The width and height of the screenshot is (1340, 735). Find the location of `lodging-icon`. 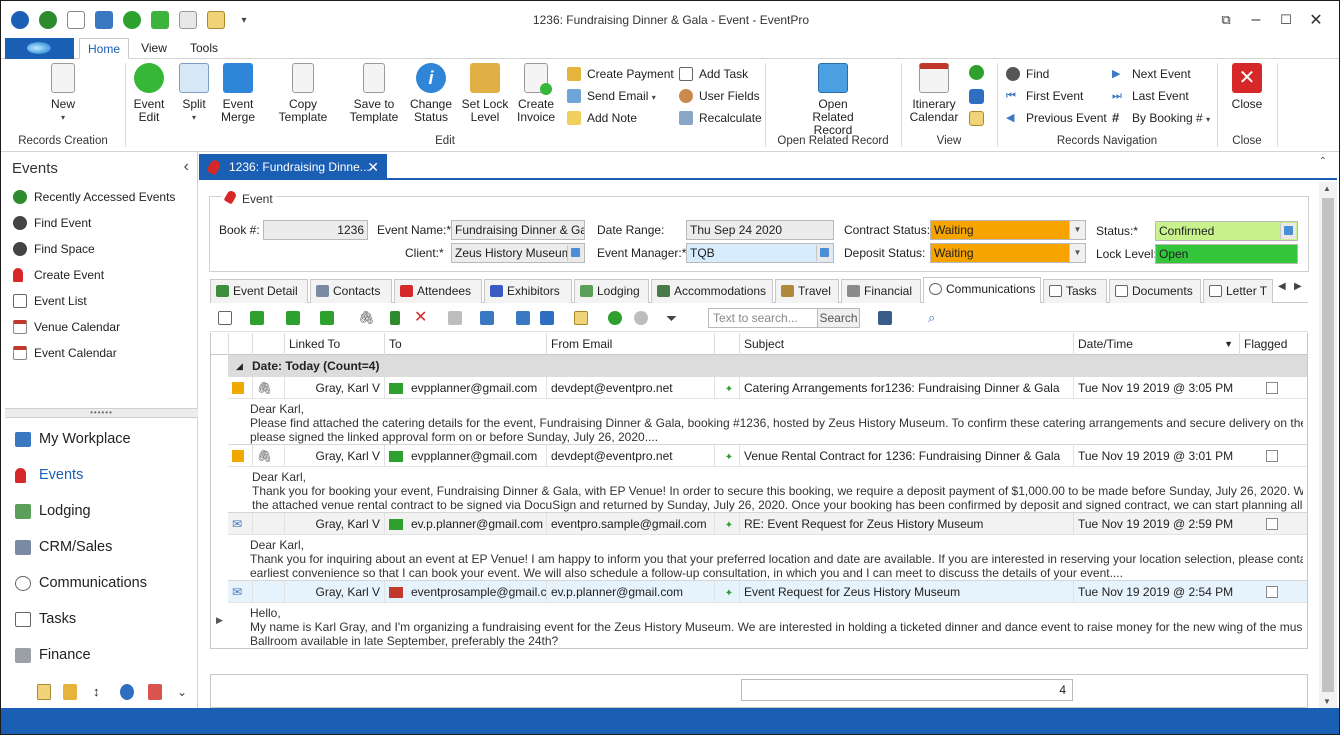

lodging-icon is located at coordinates (70, 692).